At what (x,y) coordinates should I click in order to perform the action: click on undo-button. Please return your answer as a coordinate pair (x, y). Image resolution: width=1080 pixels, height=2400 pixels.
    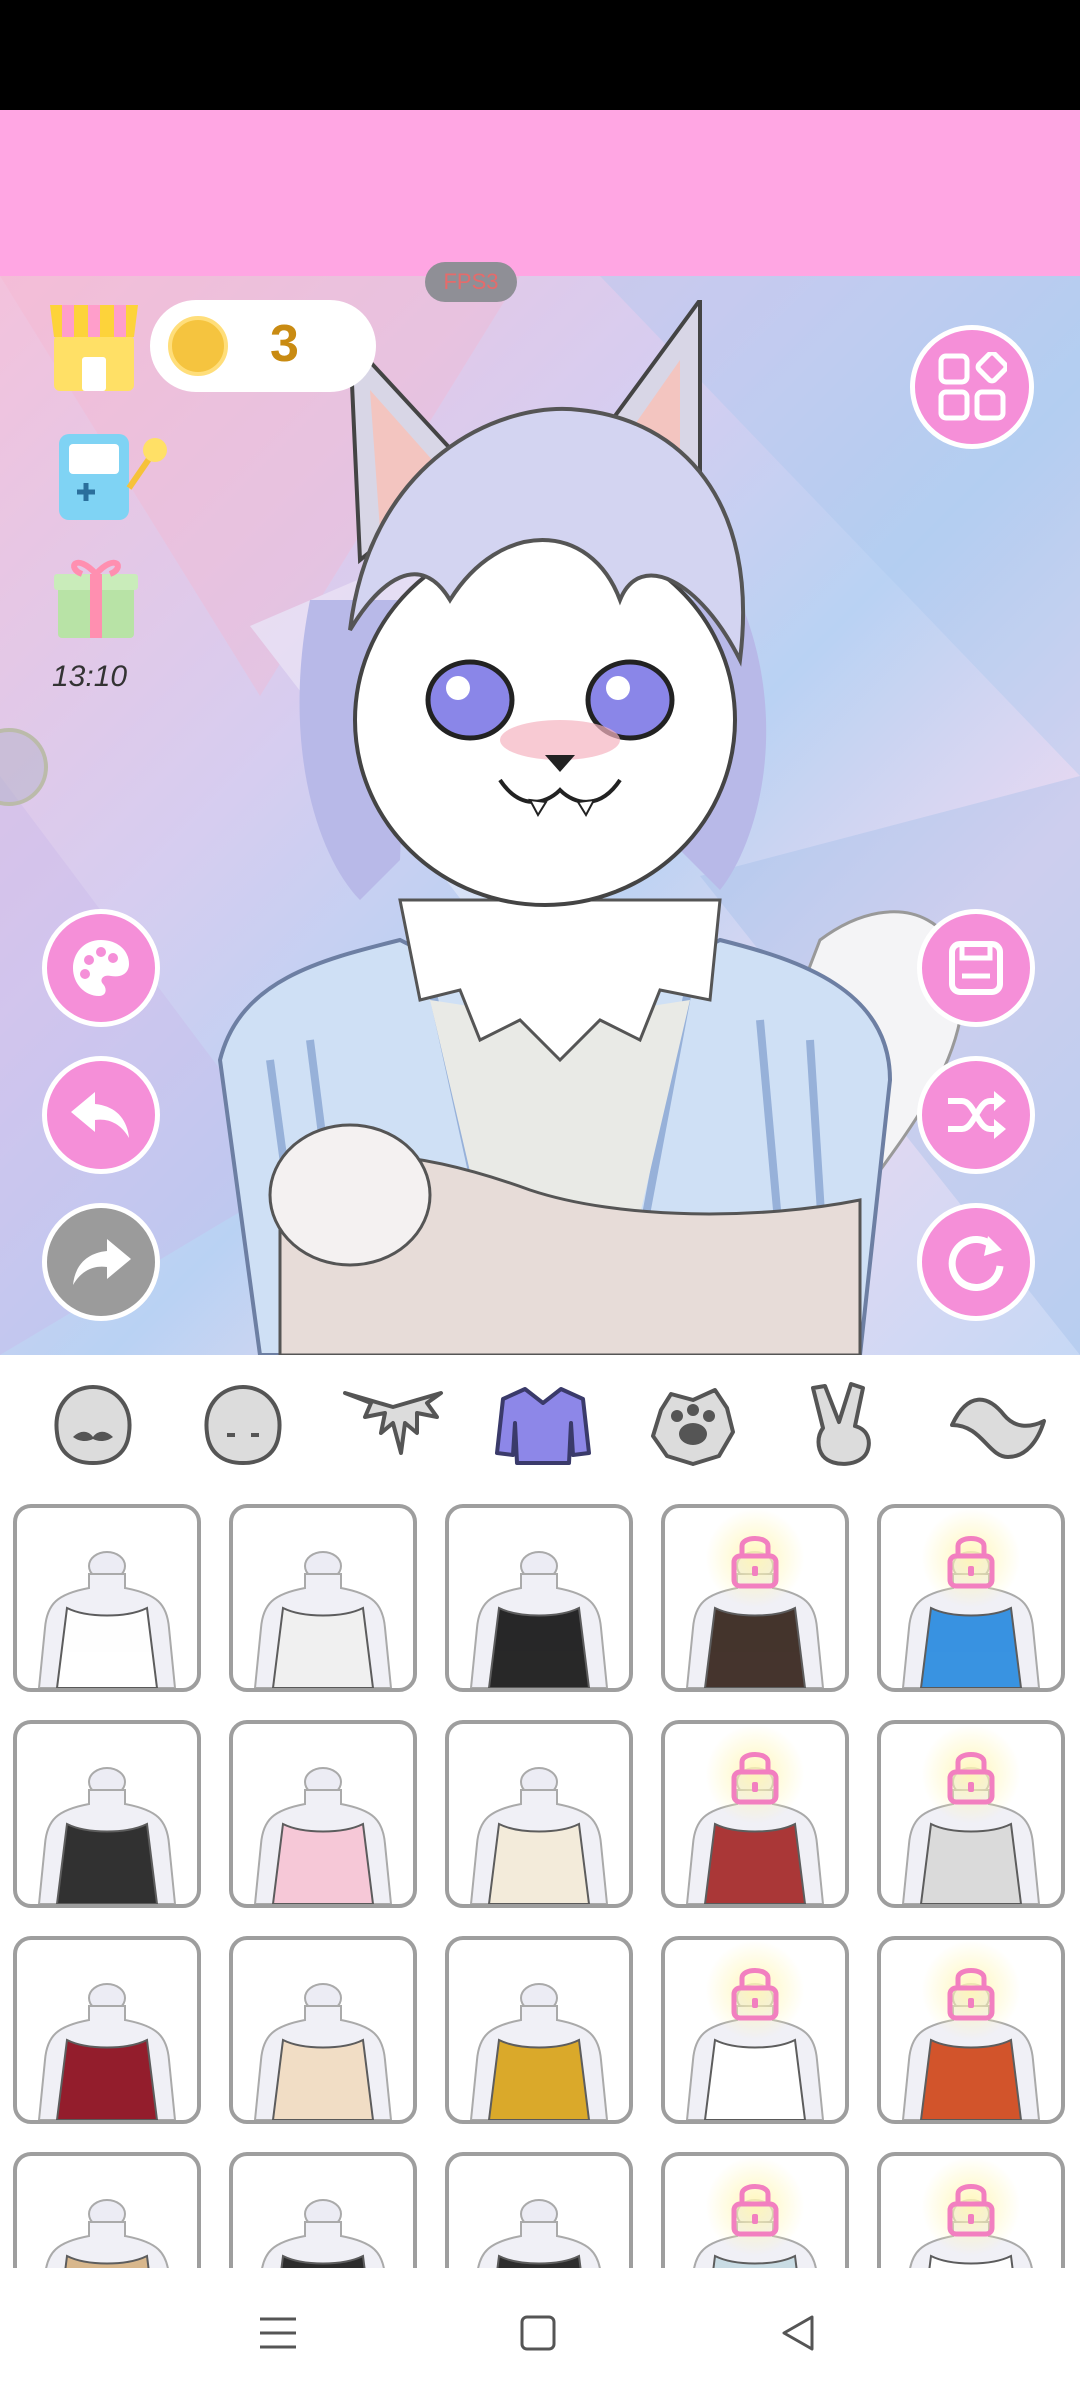
    Looking at the image, I should click on (101, 1115).